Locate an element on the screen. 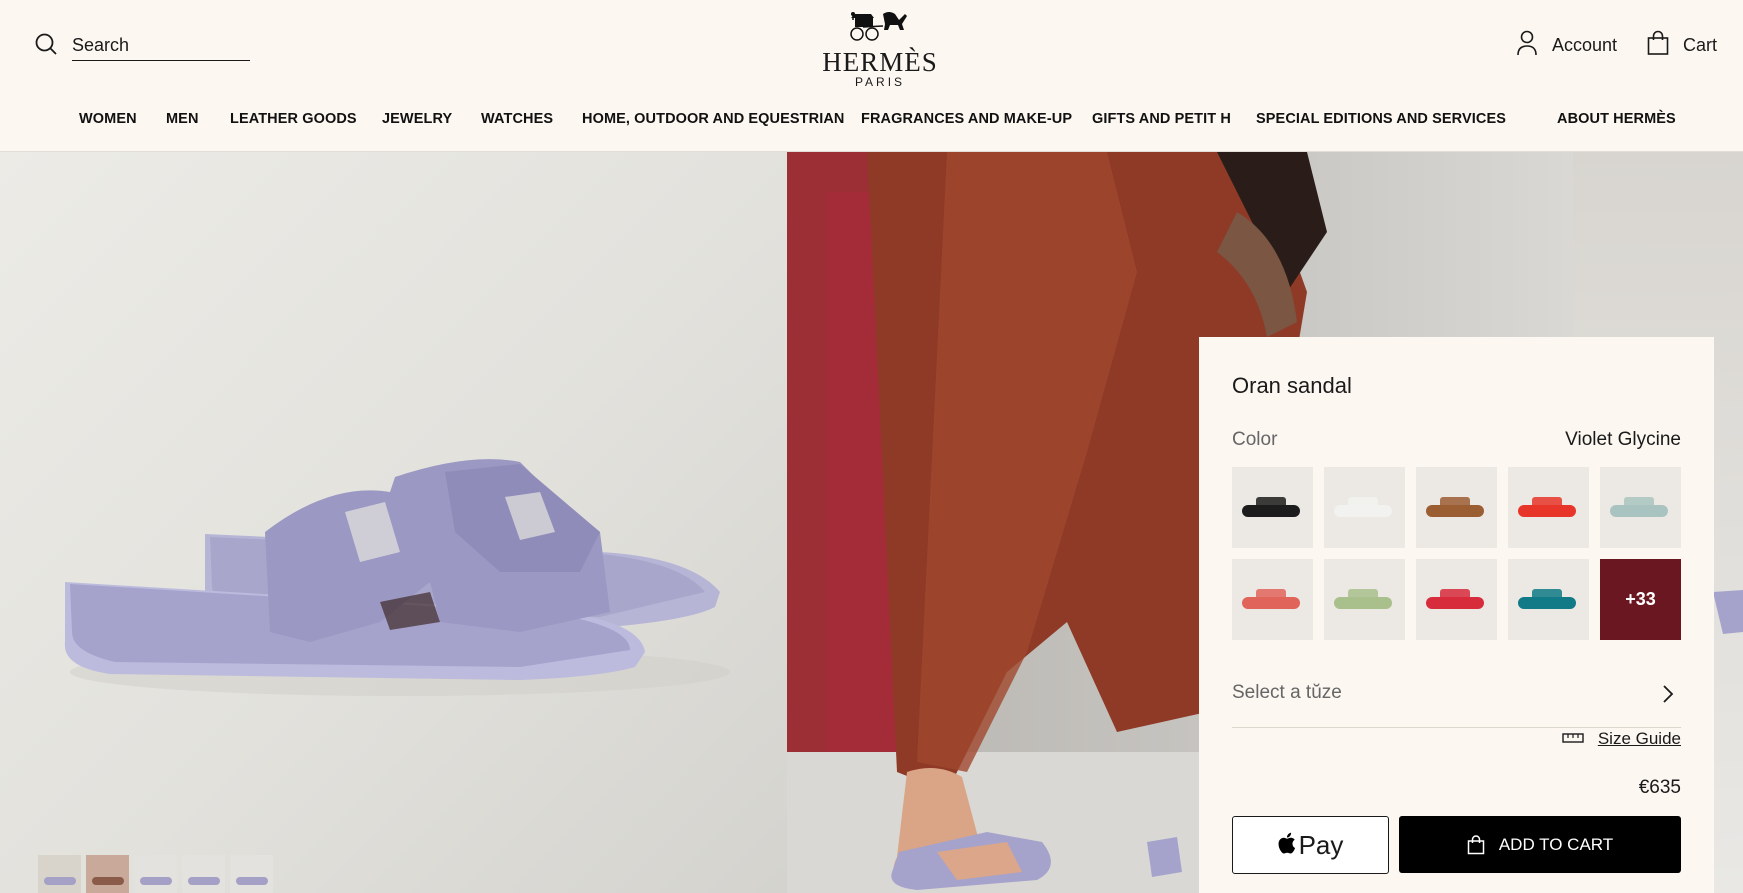 This screenshot has height=893, width=1743. nav-item-leather-goods: LEATHER GOODS is located at coordinates (293, 119).